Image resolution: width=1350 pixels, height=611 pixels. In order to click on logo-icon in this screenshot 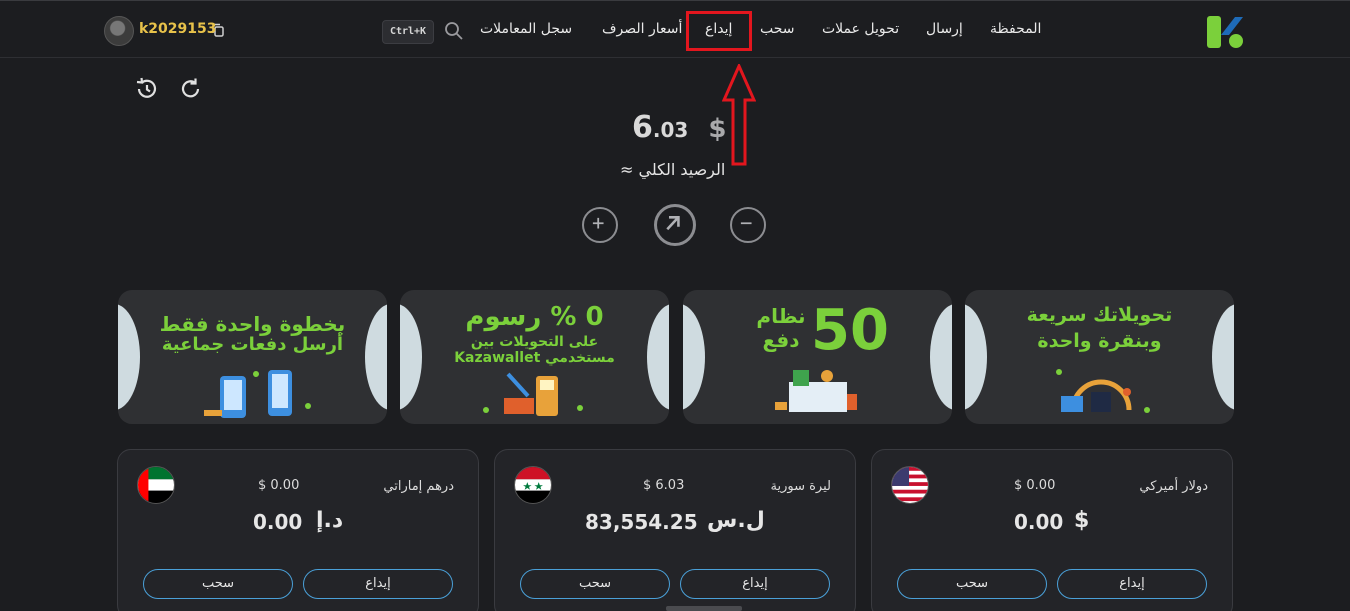, I will do `click(1225, 31)`.